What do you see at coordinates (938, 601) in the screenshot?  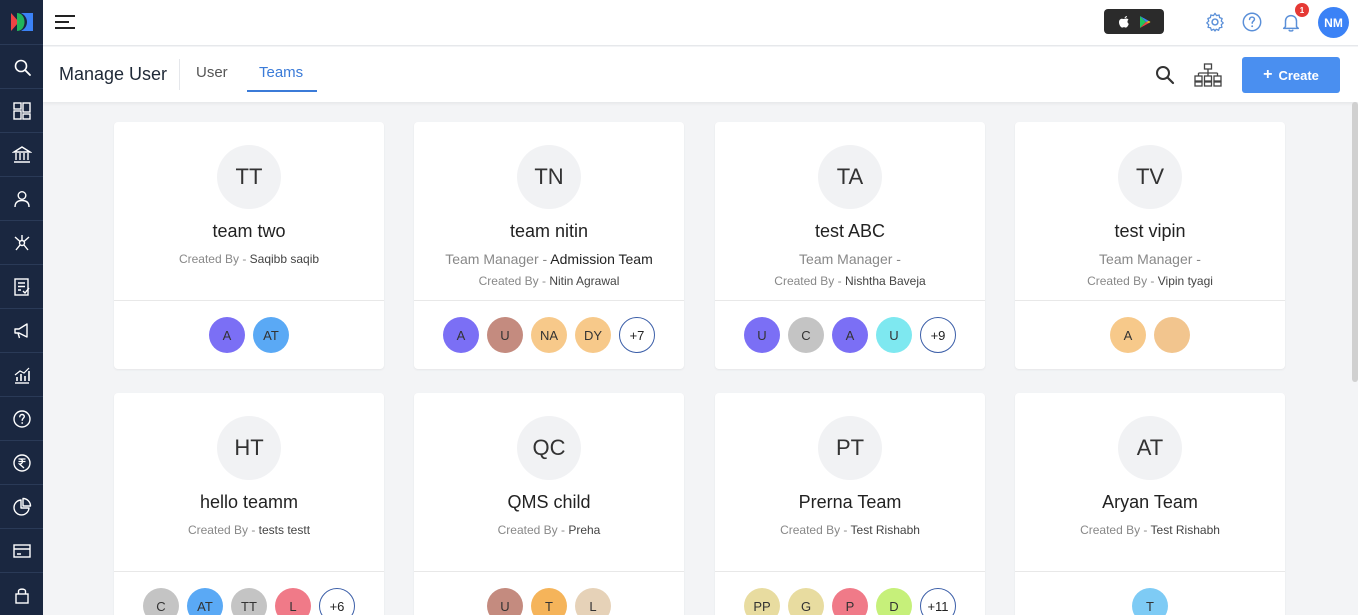 I see `more-members-badge: +11` at bounding box center [938, 601].